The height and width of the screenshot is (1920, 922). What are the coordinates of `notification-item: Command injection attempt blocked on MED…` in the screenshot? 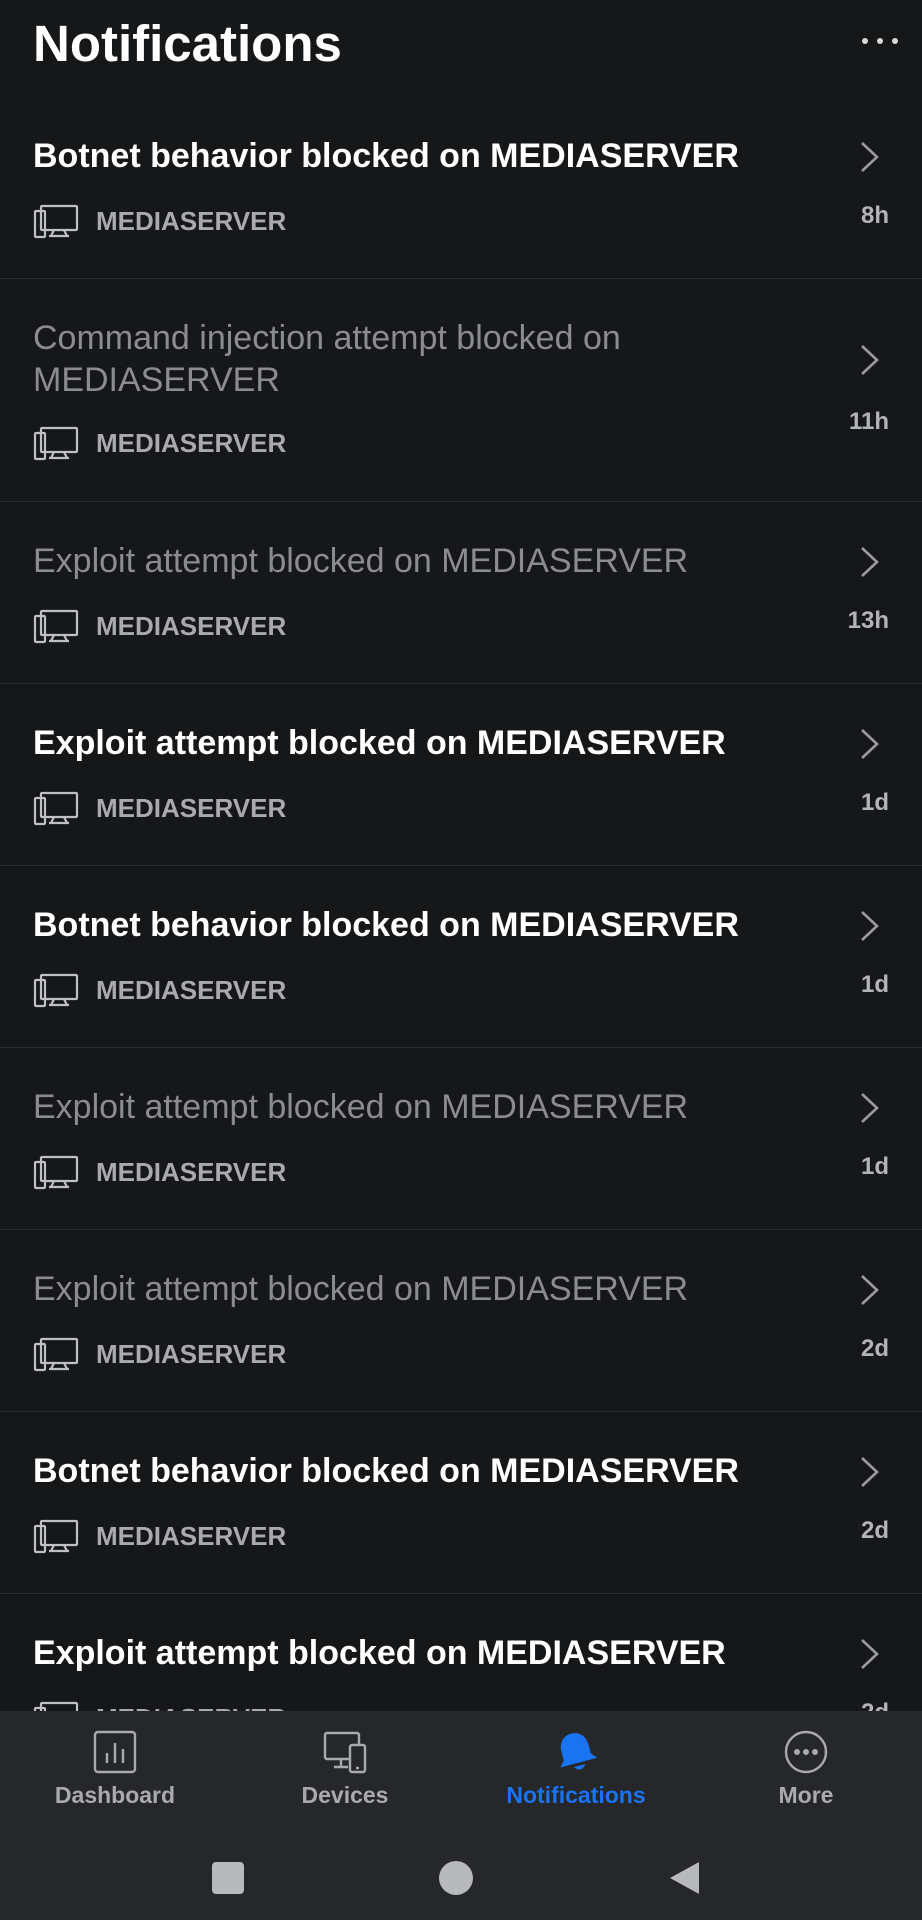 It's located at (461, 390).